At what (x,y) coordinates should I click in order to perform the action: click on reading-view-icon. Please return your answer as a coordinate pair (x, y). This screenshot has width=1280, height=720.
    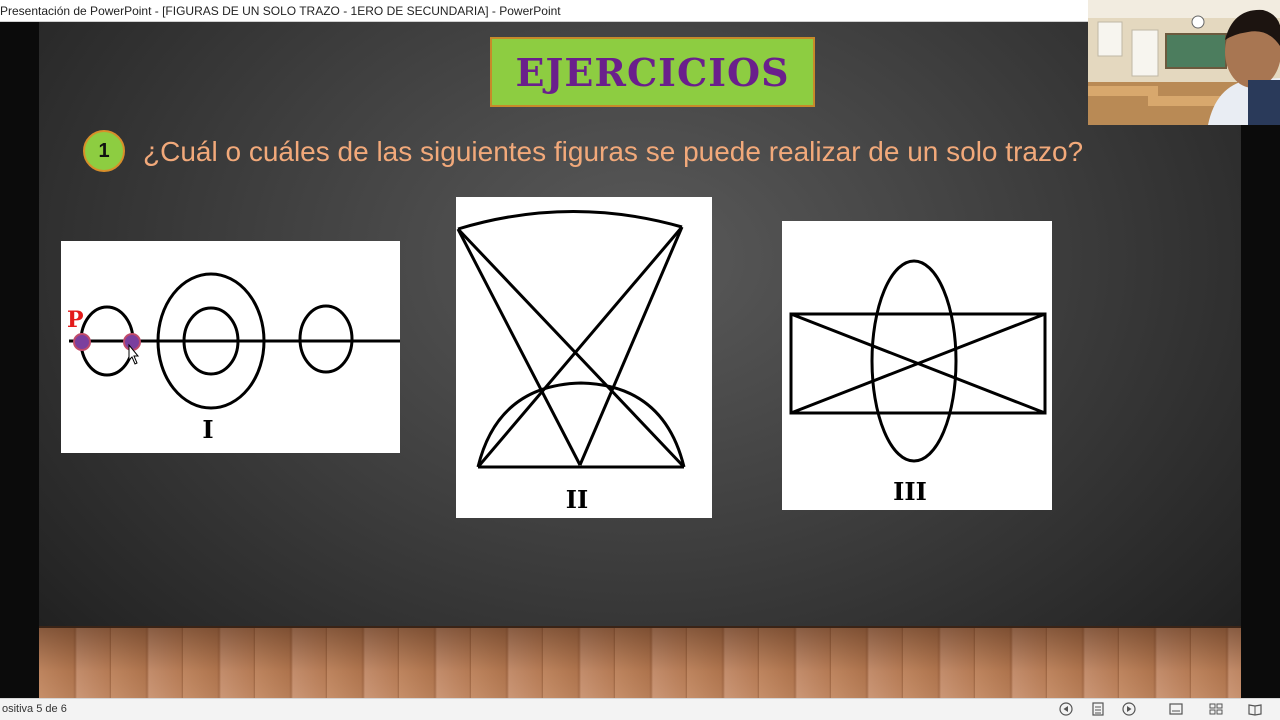
    Looking at the image, I should click on (1255, 709).